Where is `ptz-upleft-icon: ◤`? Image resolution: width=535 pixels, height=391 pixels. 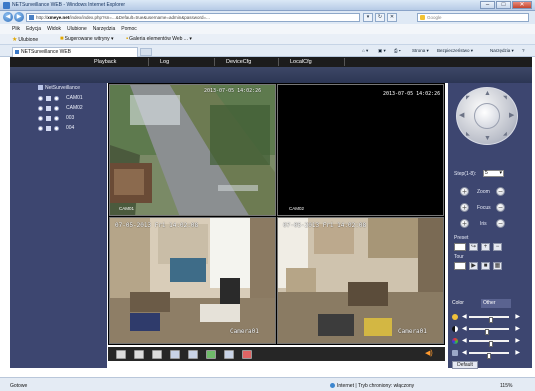 ptz-upleft-icon: ◤ is located at coordinates (468, 98).